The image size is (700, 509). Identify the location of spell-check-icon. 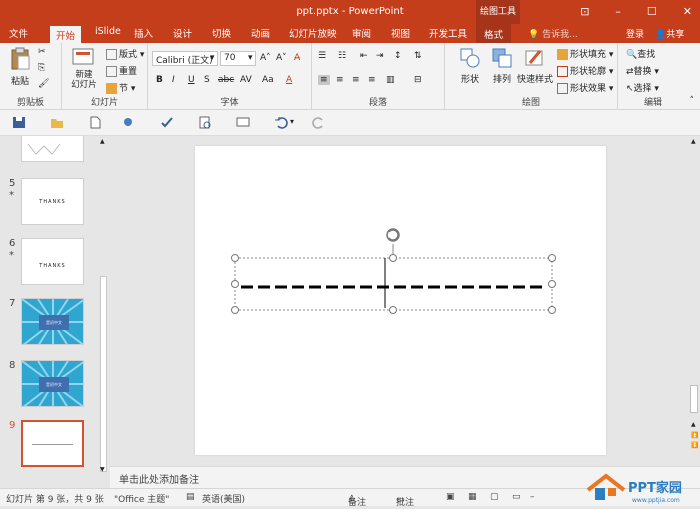
(167, 122).